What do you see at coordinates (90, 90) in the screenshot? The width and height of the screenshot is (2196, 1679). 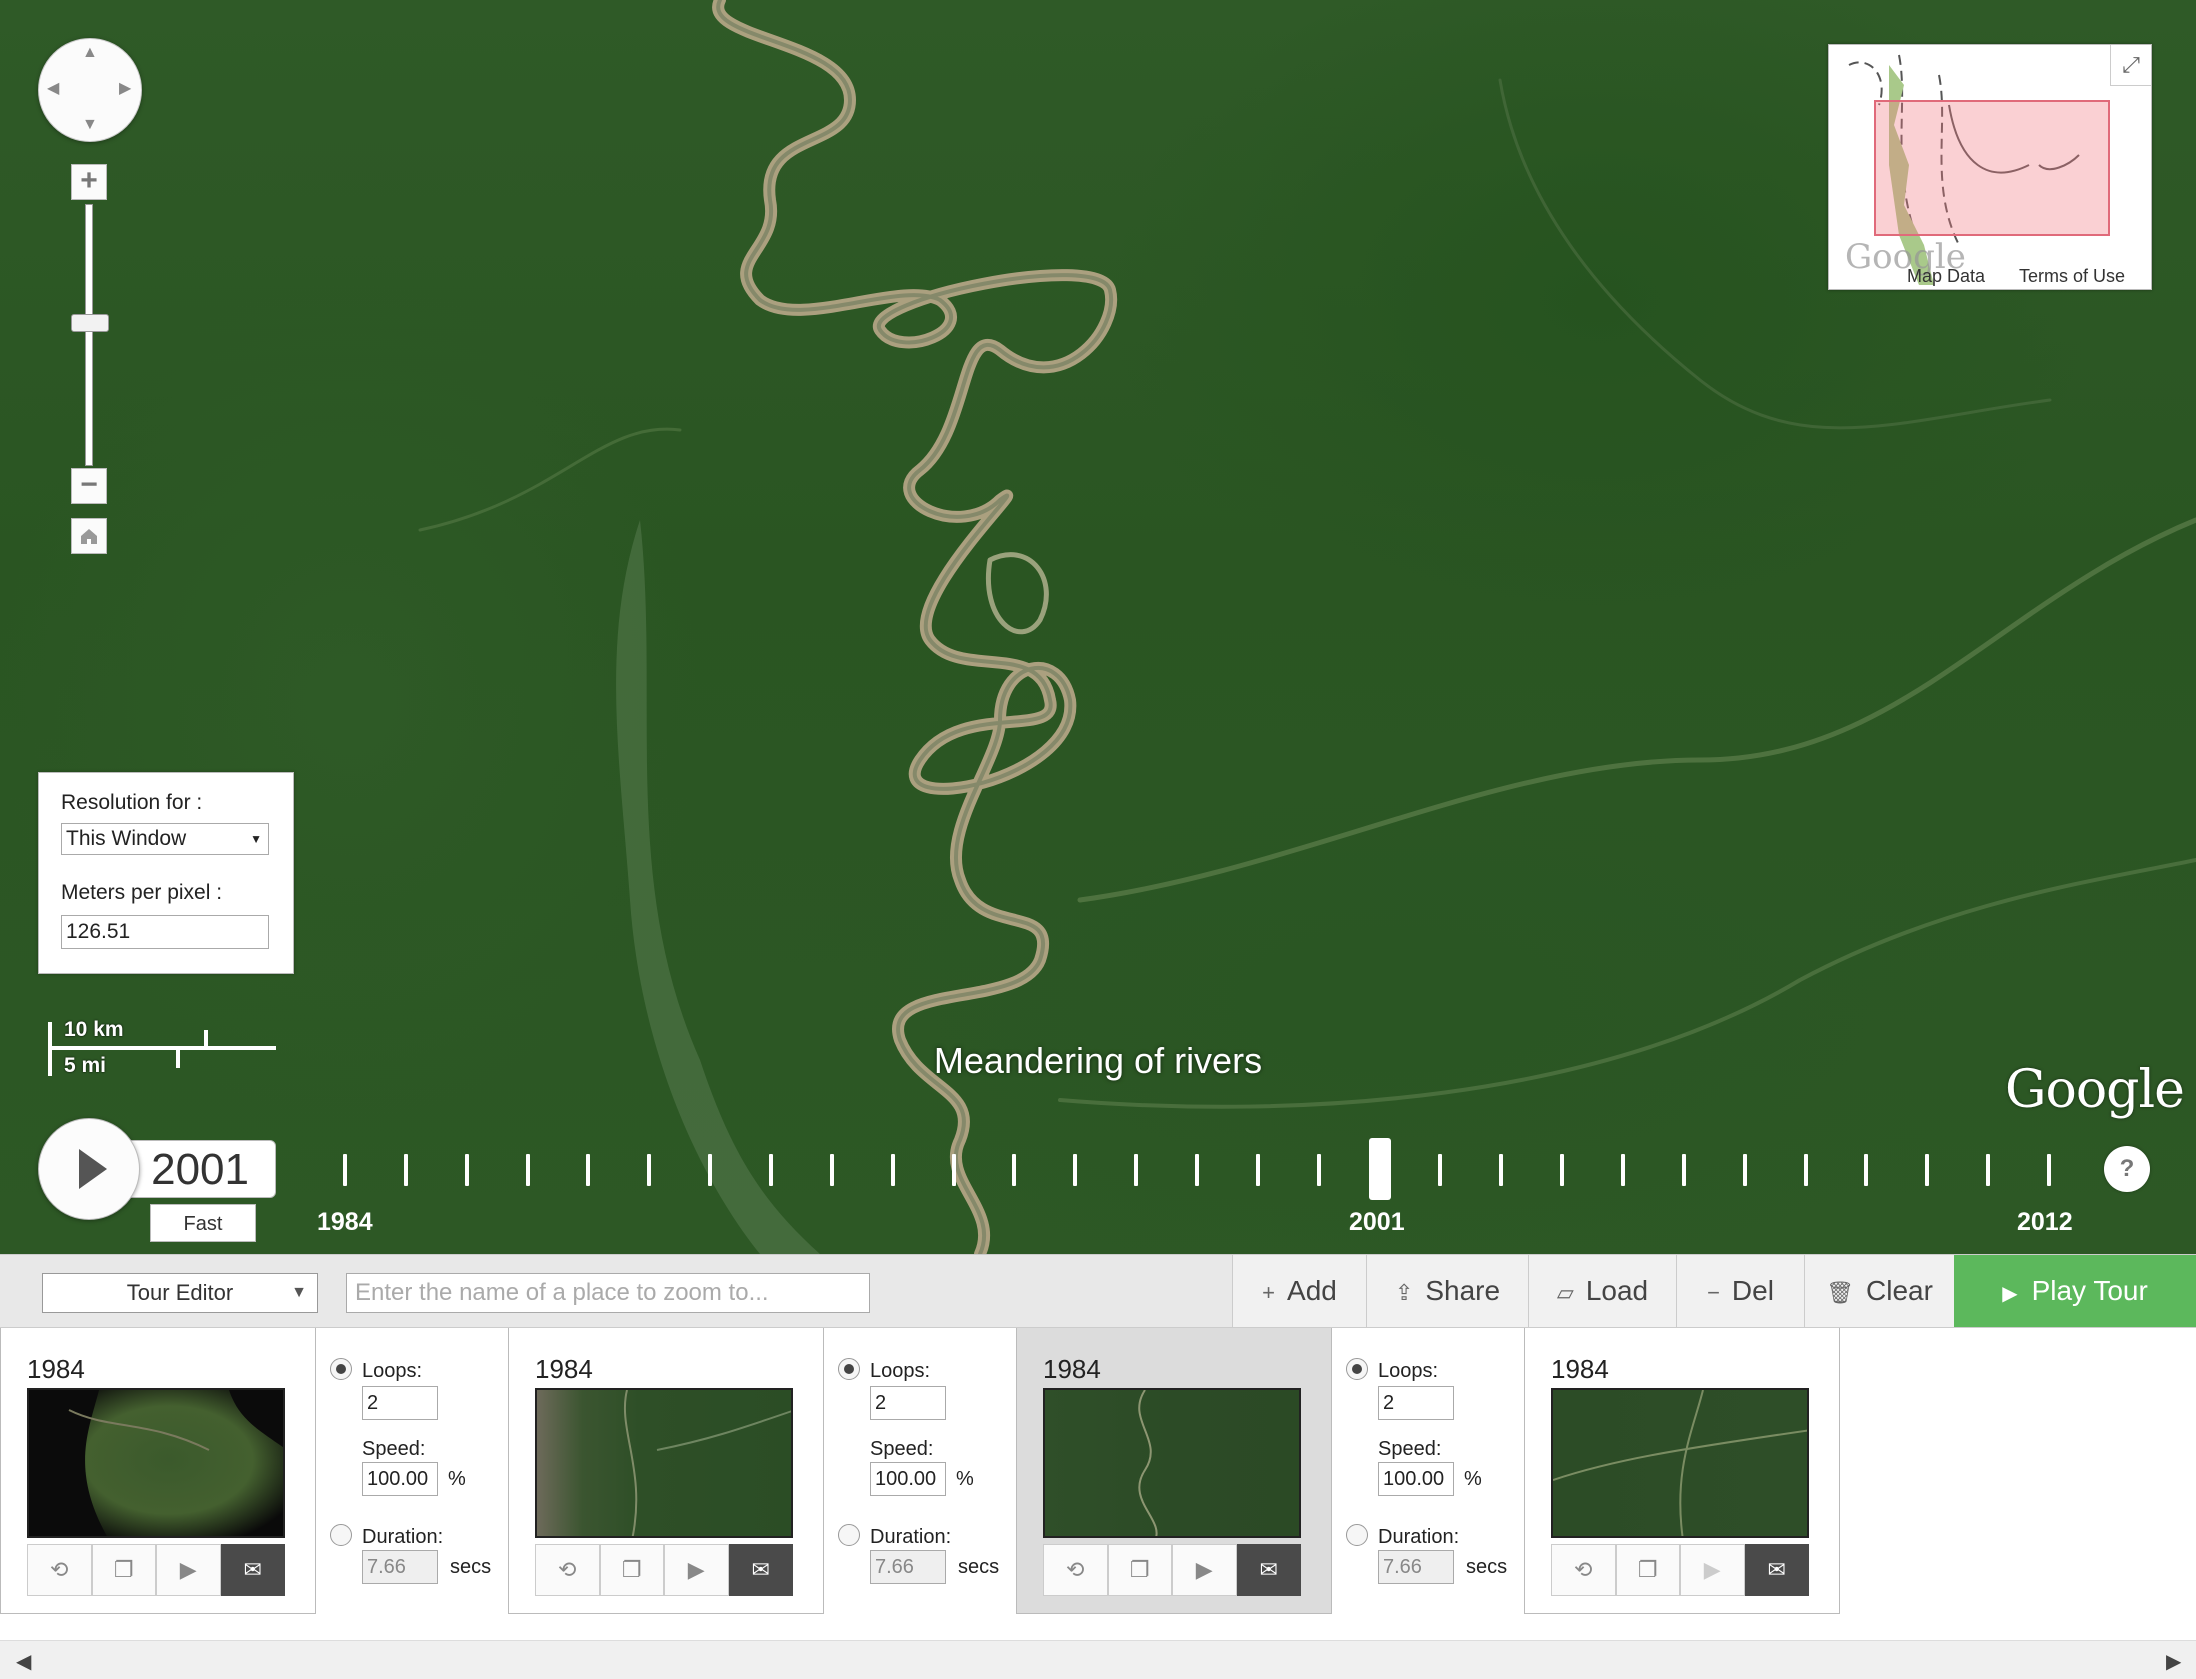 I see `pan-control-icon: ▲ ▼ ◀ ▶` at bounding box center [90, 90].